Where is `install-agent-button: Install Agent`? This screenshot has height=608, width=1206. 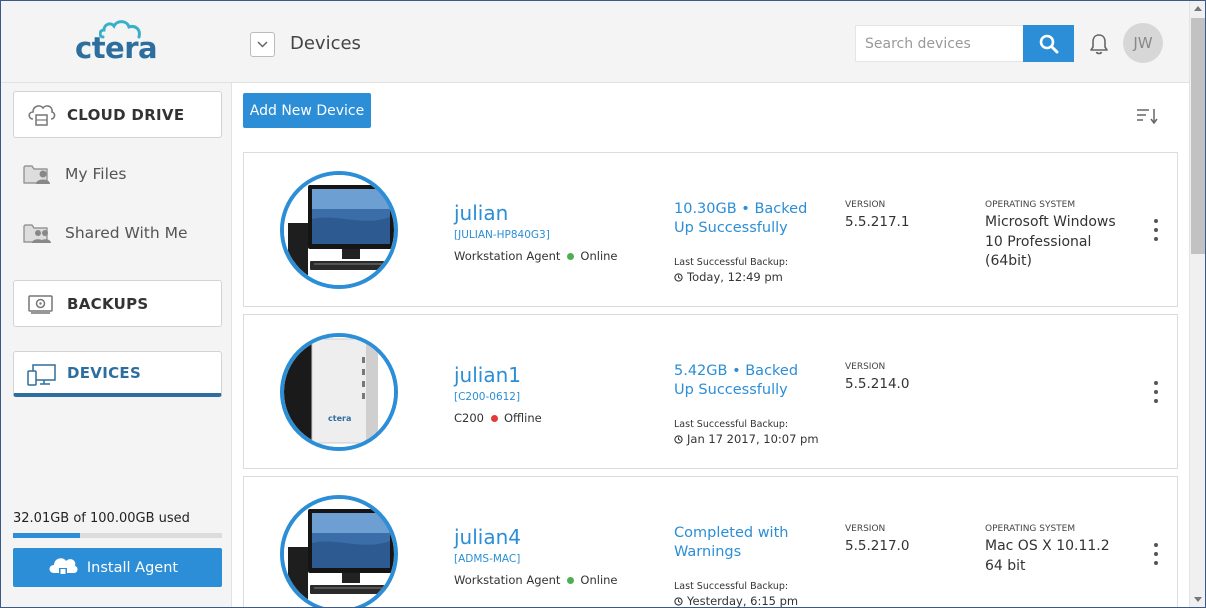 install-agent-button: Install Agent is located at coordinates (117, 567).